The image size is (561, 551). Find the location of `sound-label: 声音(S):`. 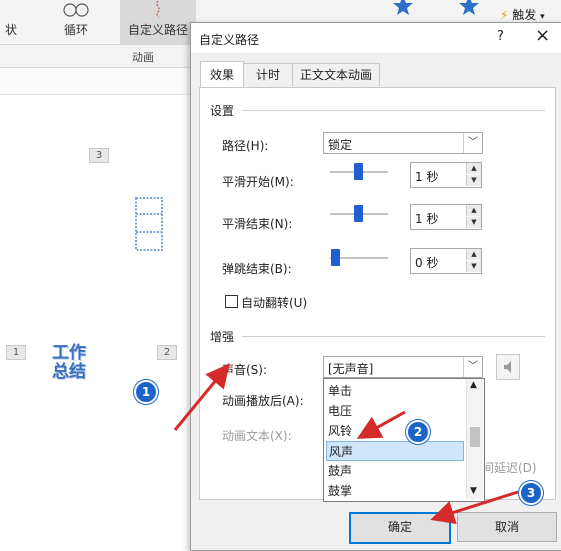

sound-label: 声音(S): is located at coordinates (245, 370).